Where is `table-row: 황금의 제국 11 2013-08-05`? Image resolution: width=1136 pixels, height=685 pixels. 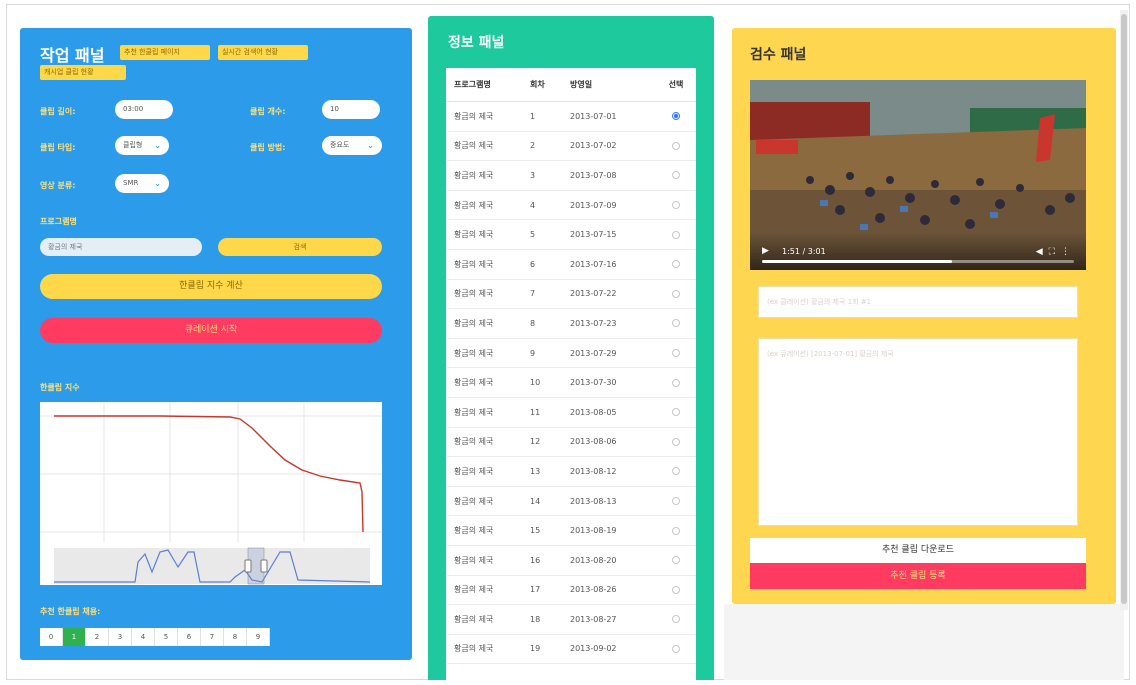 table-row: 황금의 제국 11 2013-08-05 is located at coordinates (571, 413).